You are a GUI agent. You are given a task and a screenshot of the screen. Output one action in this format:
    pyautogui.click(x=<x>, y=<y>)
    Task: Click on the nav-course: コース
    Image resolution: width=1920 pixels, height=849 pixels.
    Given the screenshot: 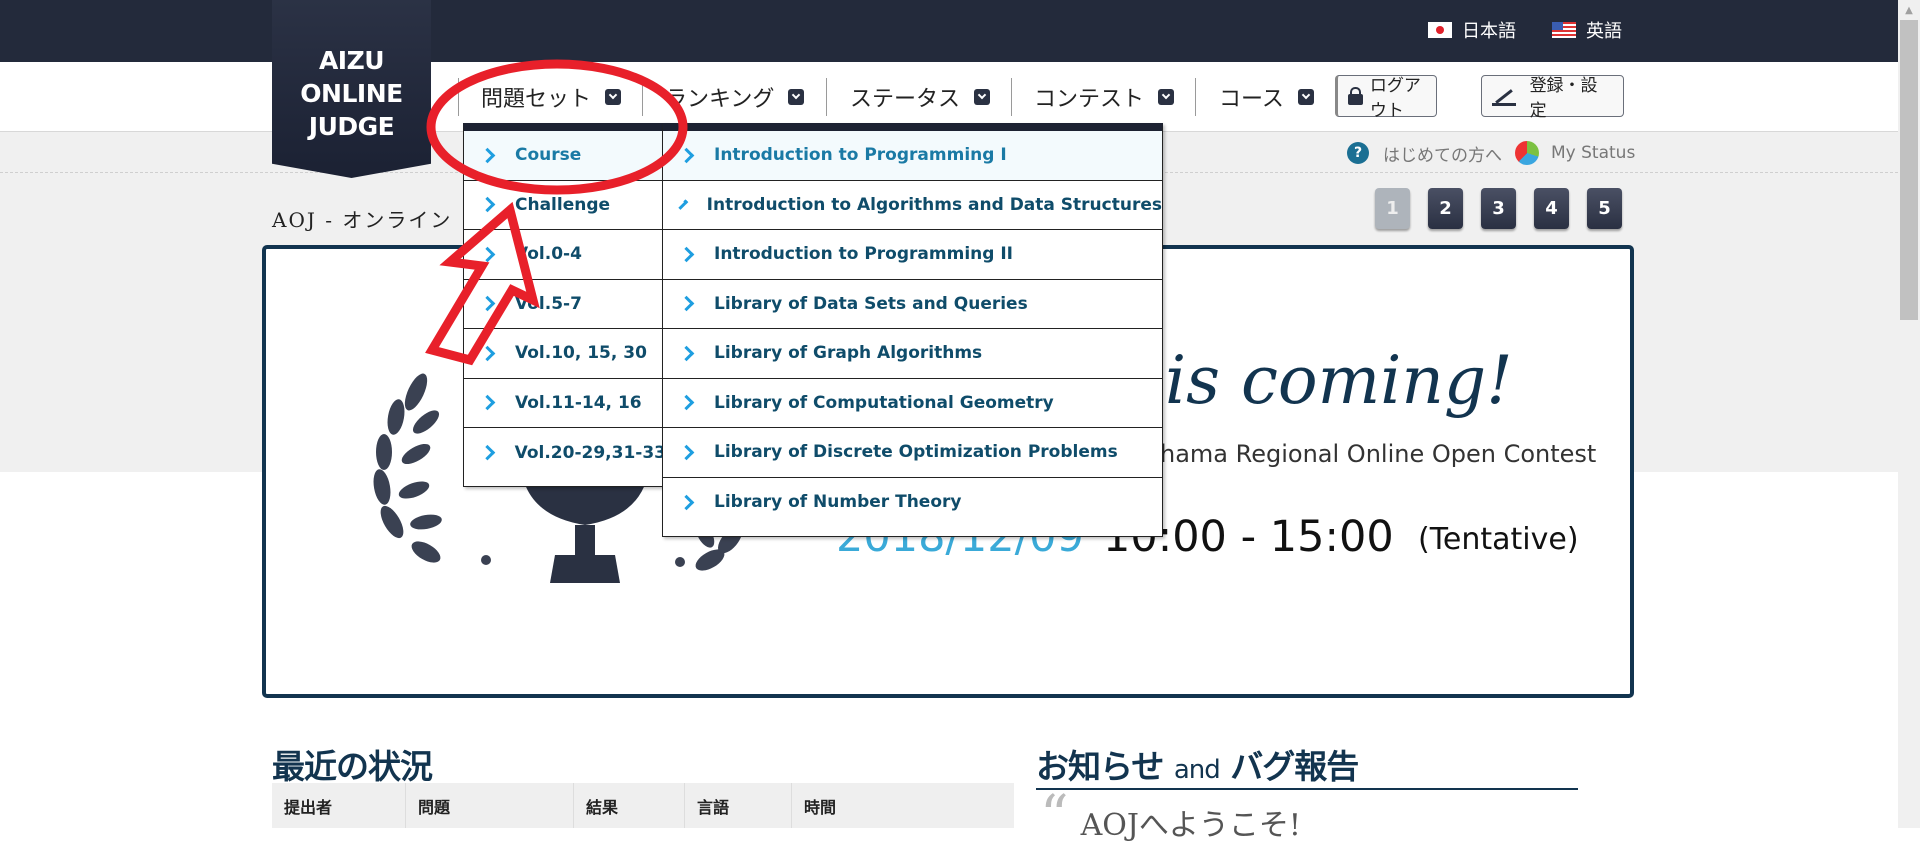 What is the action you would take?
    pyautogui.click(x=1266, y=96)
    